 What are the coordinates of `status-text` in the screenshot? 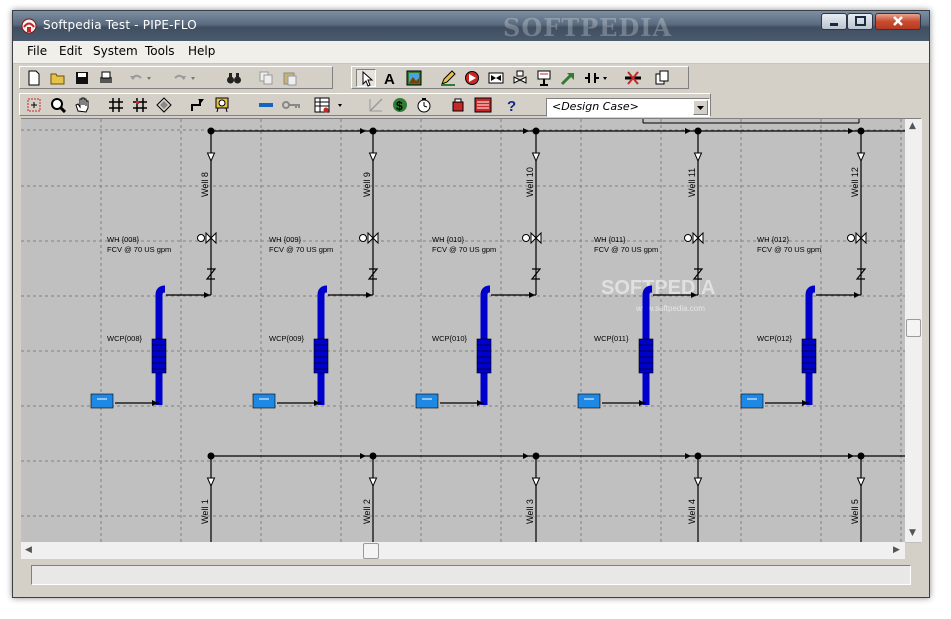 It's located at (471, 575).